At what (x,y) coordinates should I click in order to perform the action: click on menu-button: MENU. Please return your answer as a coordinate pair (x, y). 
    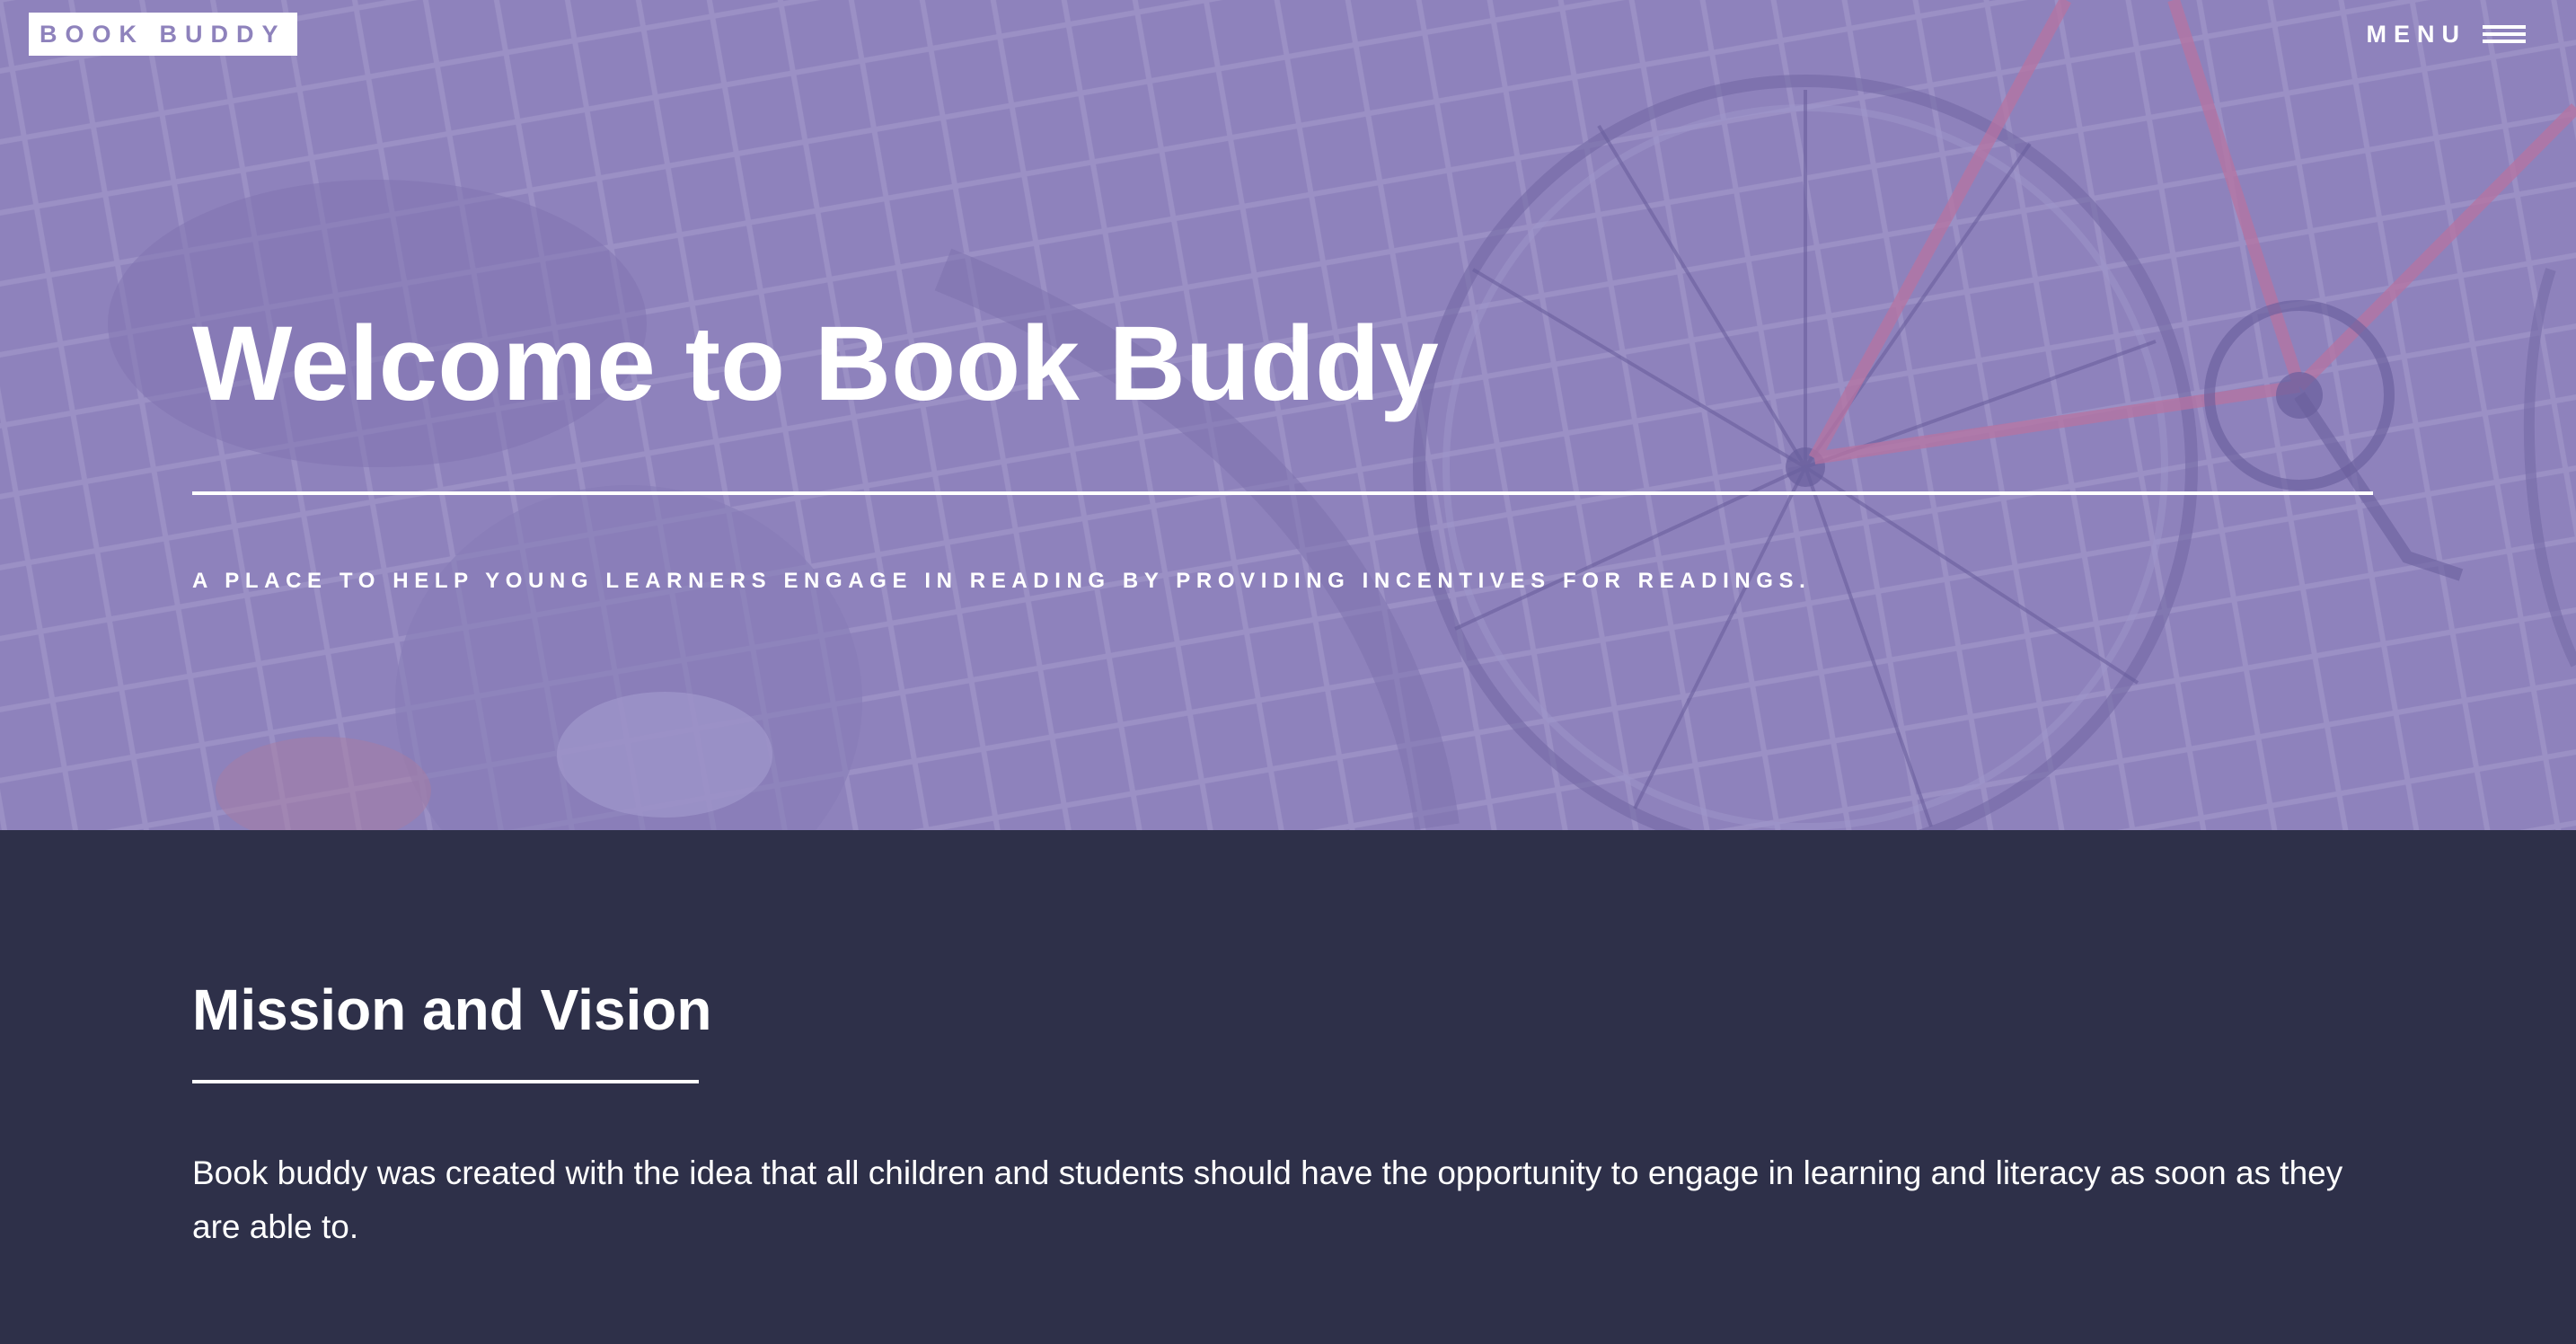
    Looking at the image, I should click on (2446, 34).